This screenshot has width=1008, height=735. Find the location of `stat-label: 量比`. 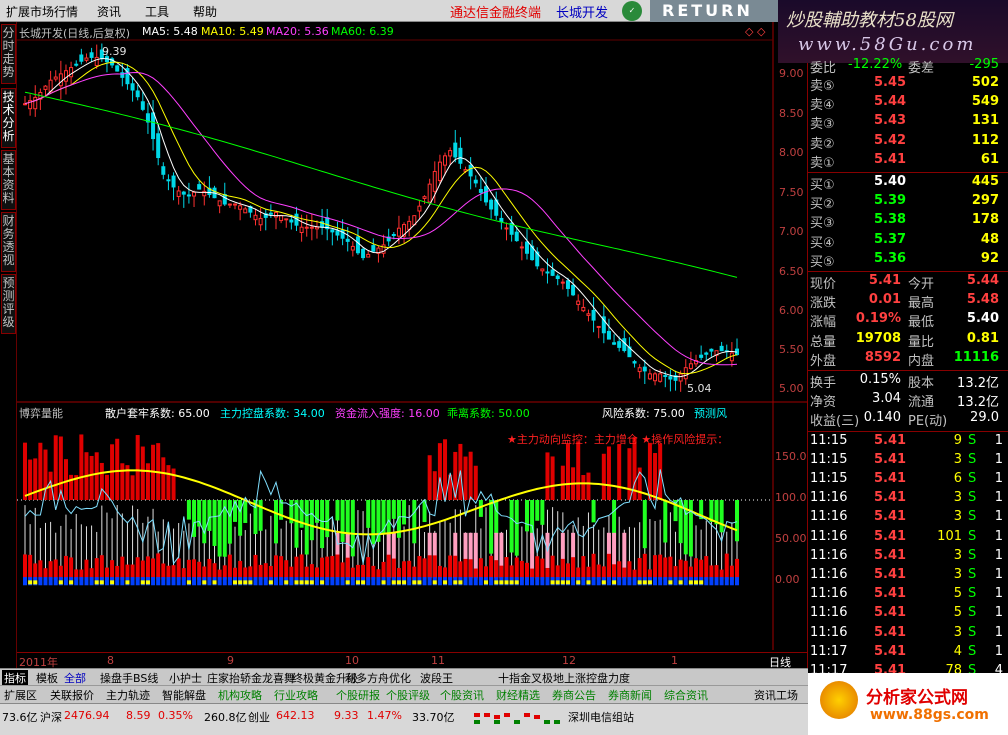

stat-label: 量比 is located at coordinates (921, 342).